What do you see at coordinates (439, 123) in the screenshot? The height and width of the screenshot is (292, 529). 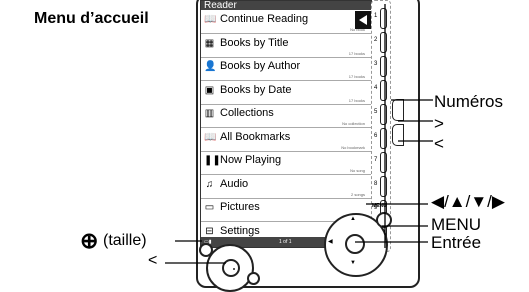 I see `next-callout: >` at bounding box center [439, 123].